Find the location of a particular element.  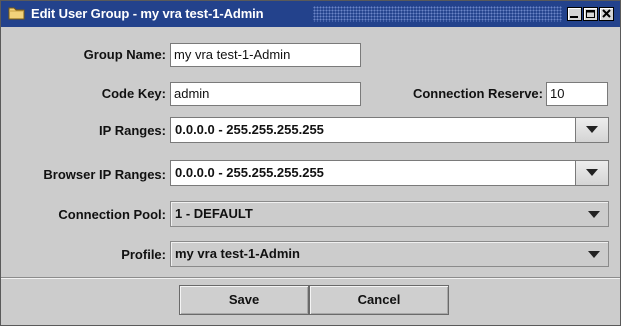

profile-select: my vra test-1-Admin is located at coordinates (389, 254).